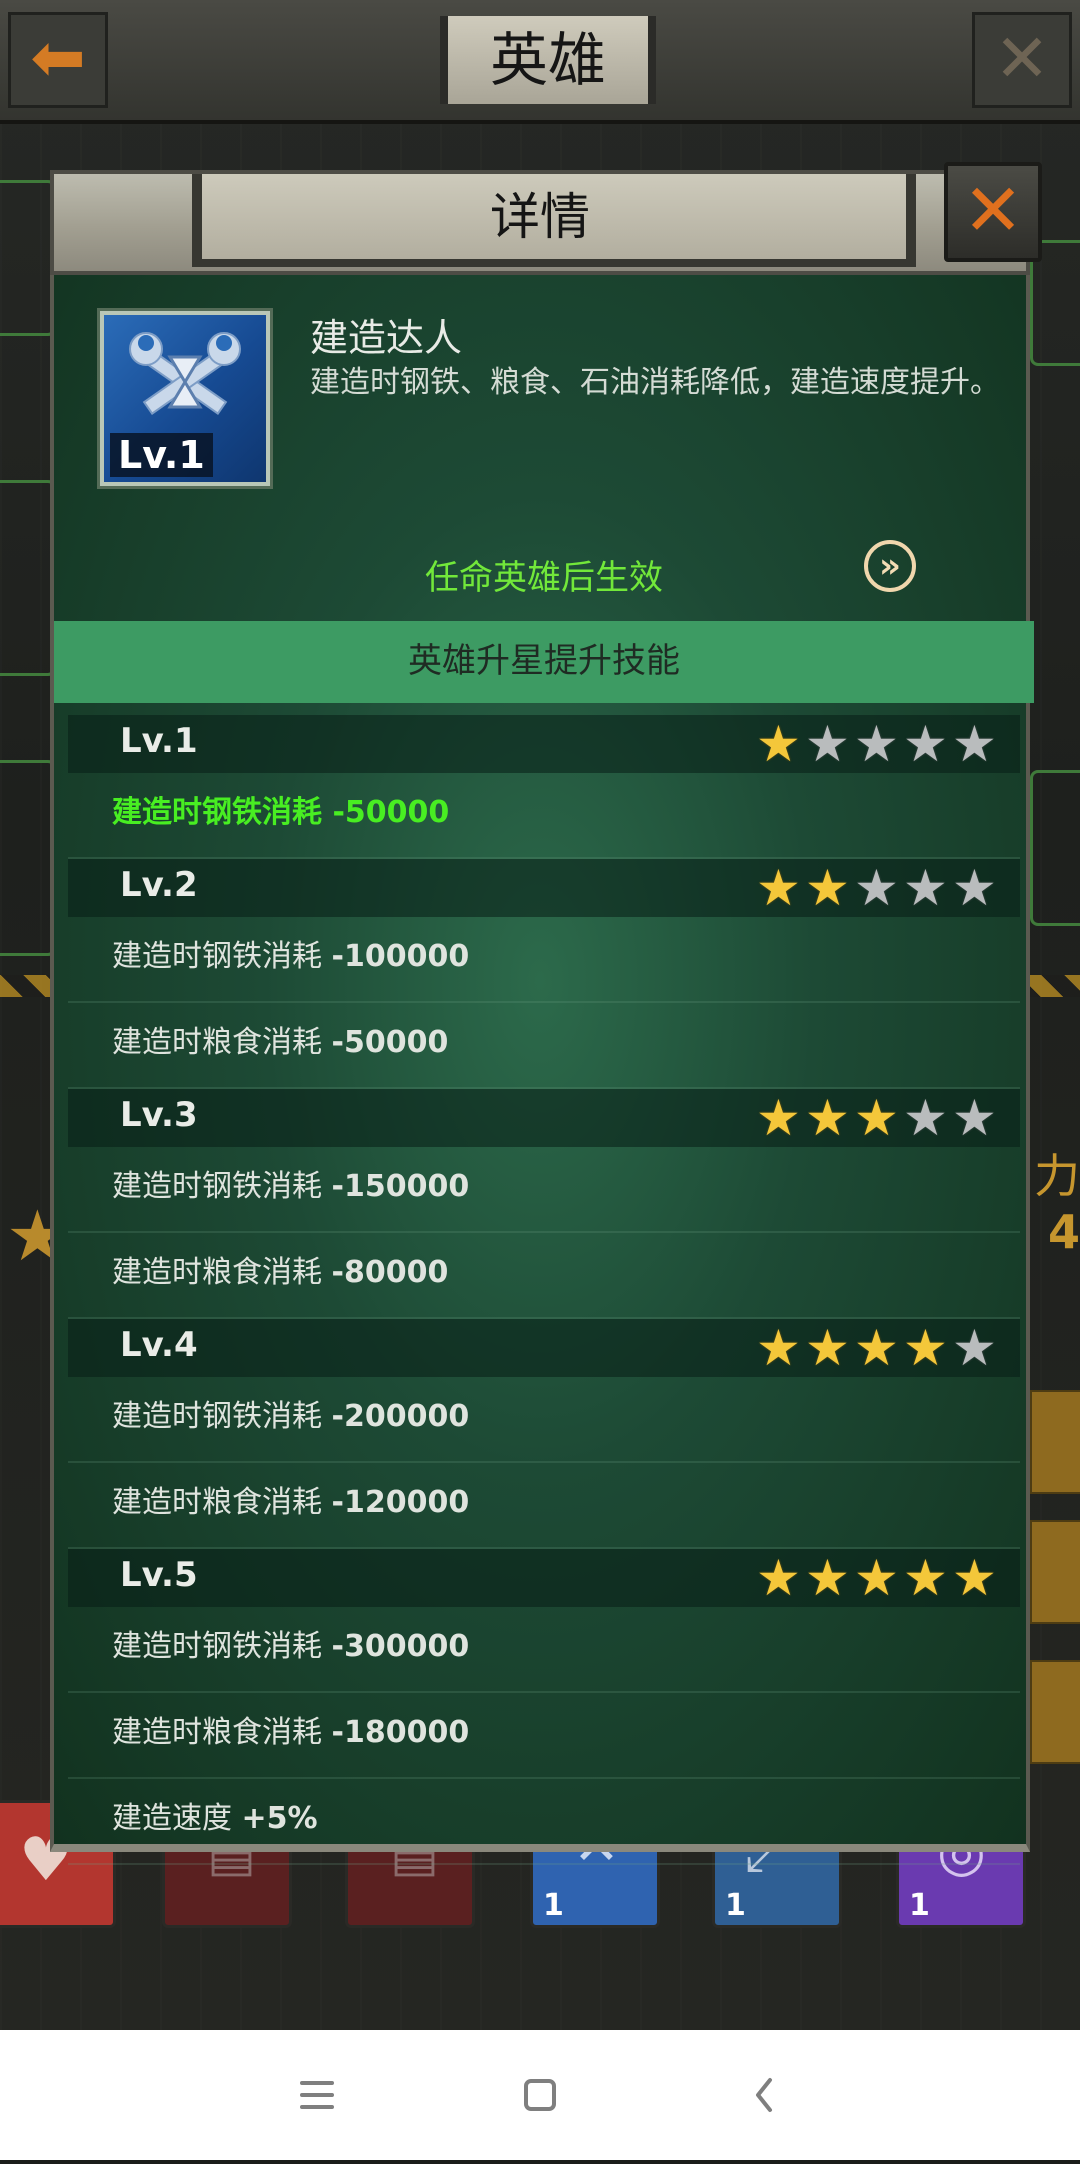 The height and width of the screenshot is (2164, 1080). I want to click on level-header: Lv.4 ★★★★★, so click(544, 1348).